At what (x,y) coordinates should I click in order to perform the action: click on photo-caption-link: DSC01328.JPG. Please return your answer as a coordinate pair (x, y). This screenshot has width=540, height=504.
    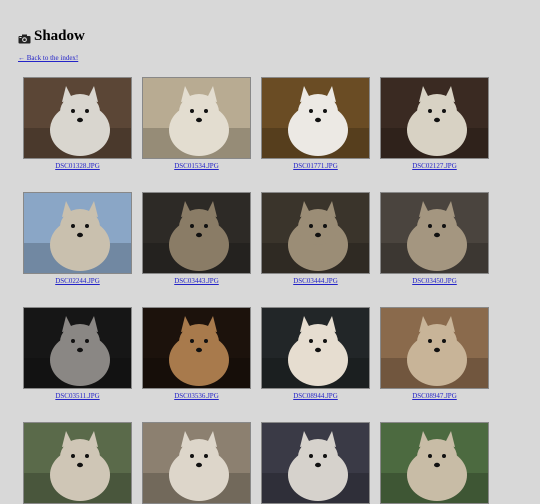
    Looking at the image, I should click on (77, 166).